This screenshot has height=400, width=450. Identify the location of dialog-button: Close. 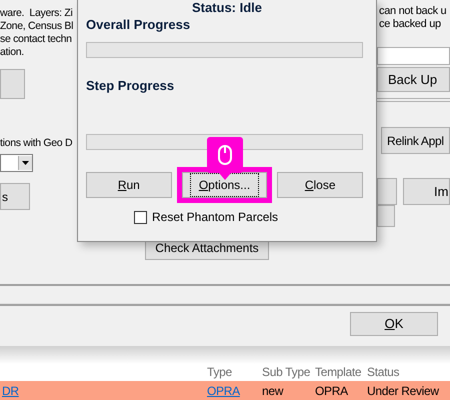
(320, 185).